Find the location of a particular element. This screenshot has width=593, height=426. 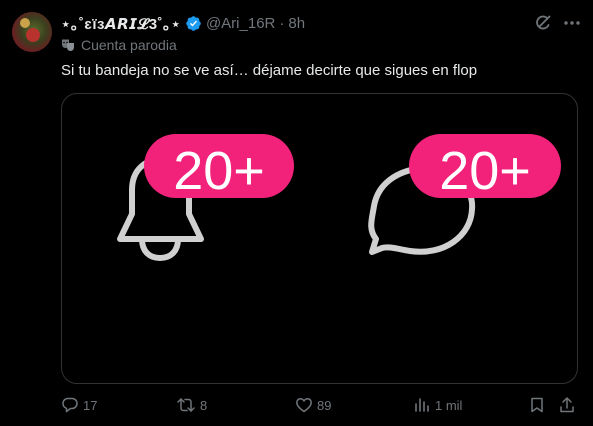

grok-icon is located at coordinates (543, 23).